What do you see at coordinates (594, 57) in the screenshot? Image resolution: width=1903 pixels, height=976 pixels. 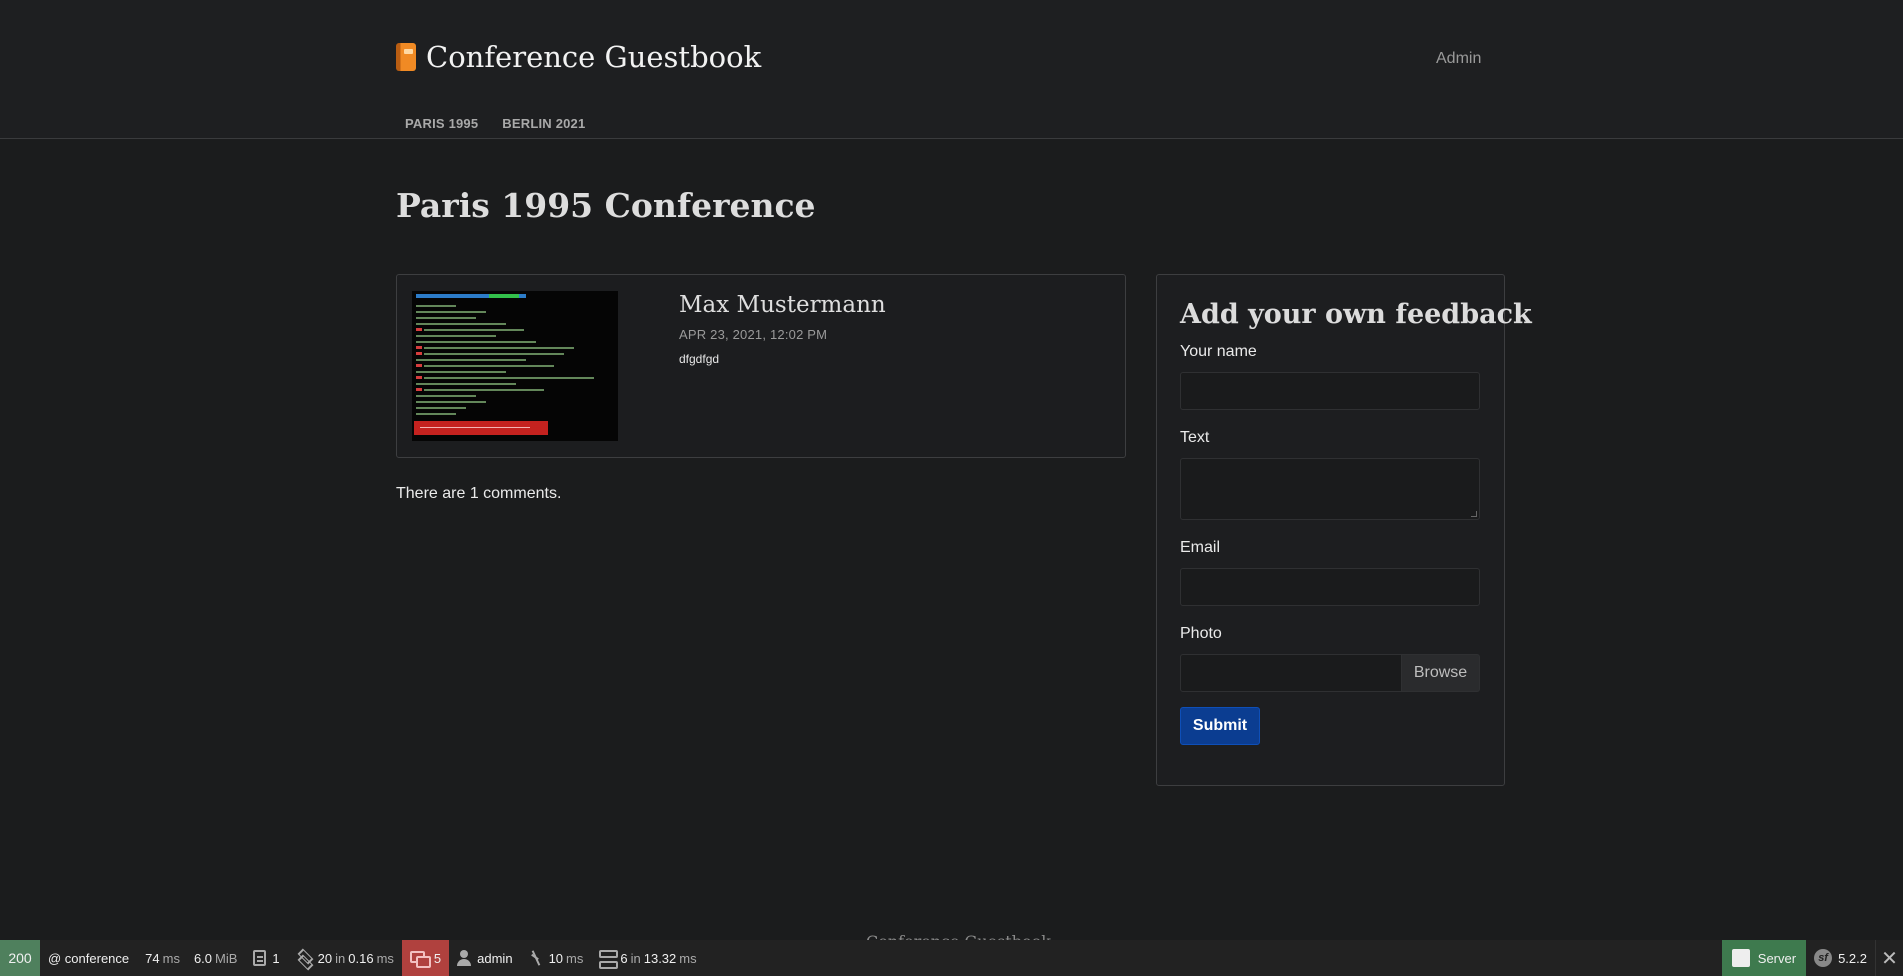 I see `brand-title: Conference Guestbook` at bounding box center [594, 57].